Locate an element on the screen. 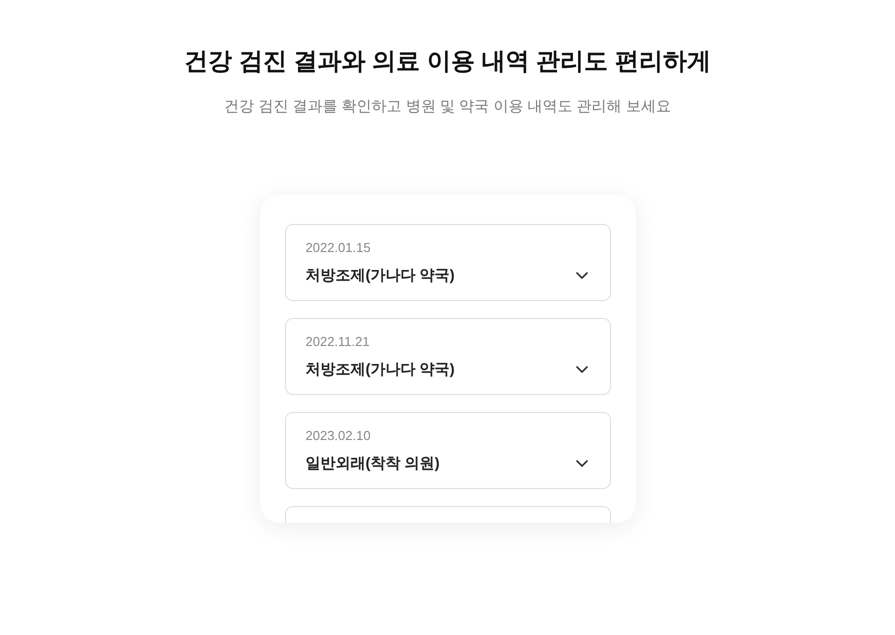  page-title: 건강 검진 결과와 의료 이용 내역 관리도 편리하게 is located at coordinates (447, 62).